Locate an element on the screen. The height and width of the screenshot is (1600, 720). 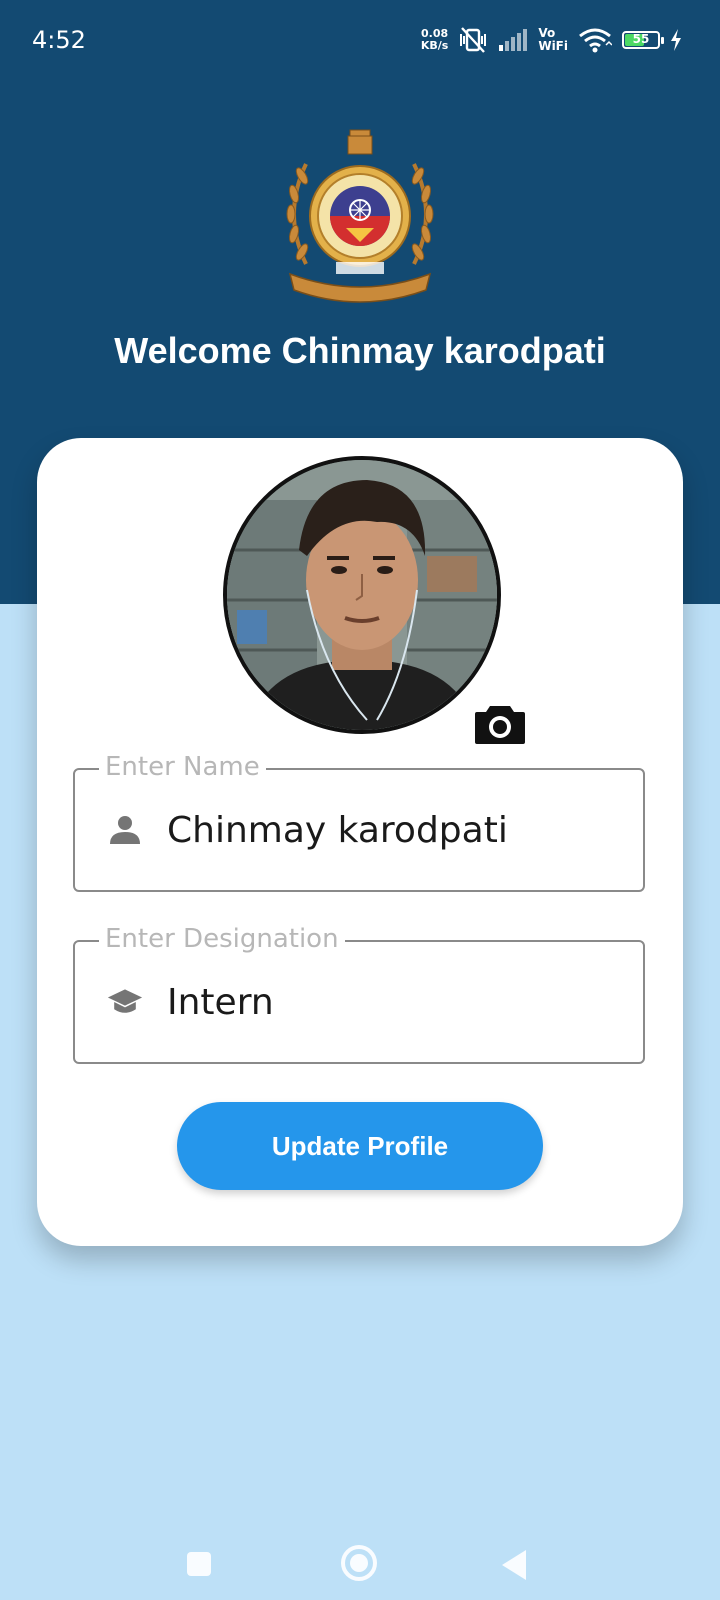
wifi-icon is located at coordinates (595, 40).